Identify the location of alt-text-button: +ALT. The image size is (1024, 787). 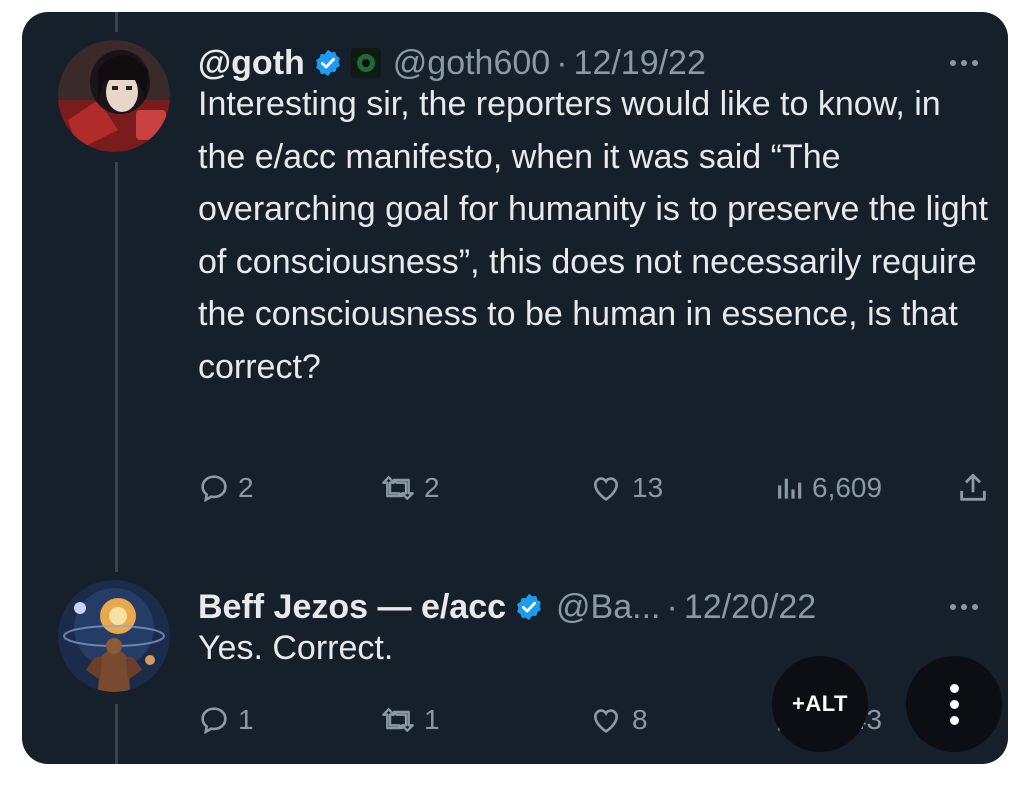
(820, 704).